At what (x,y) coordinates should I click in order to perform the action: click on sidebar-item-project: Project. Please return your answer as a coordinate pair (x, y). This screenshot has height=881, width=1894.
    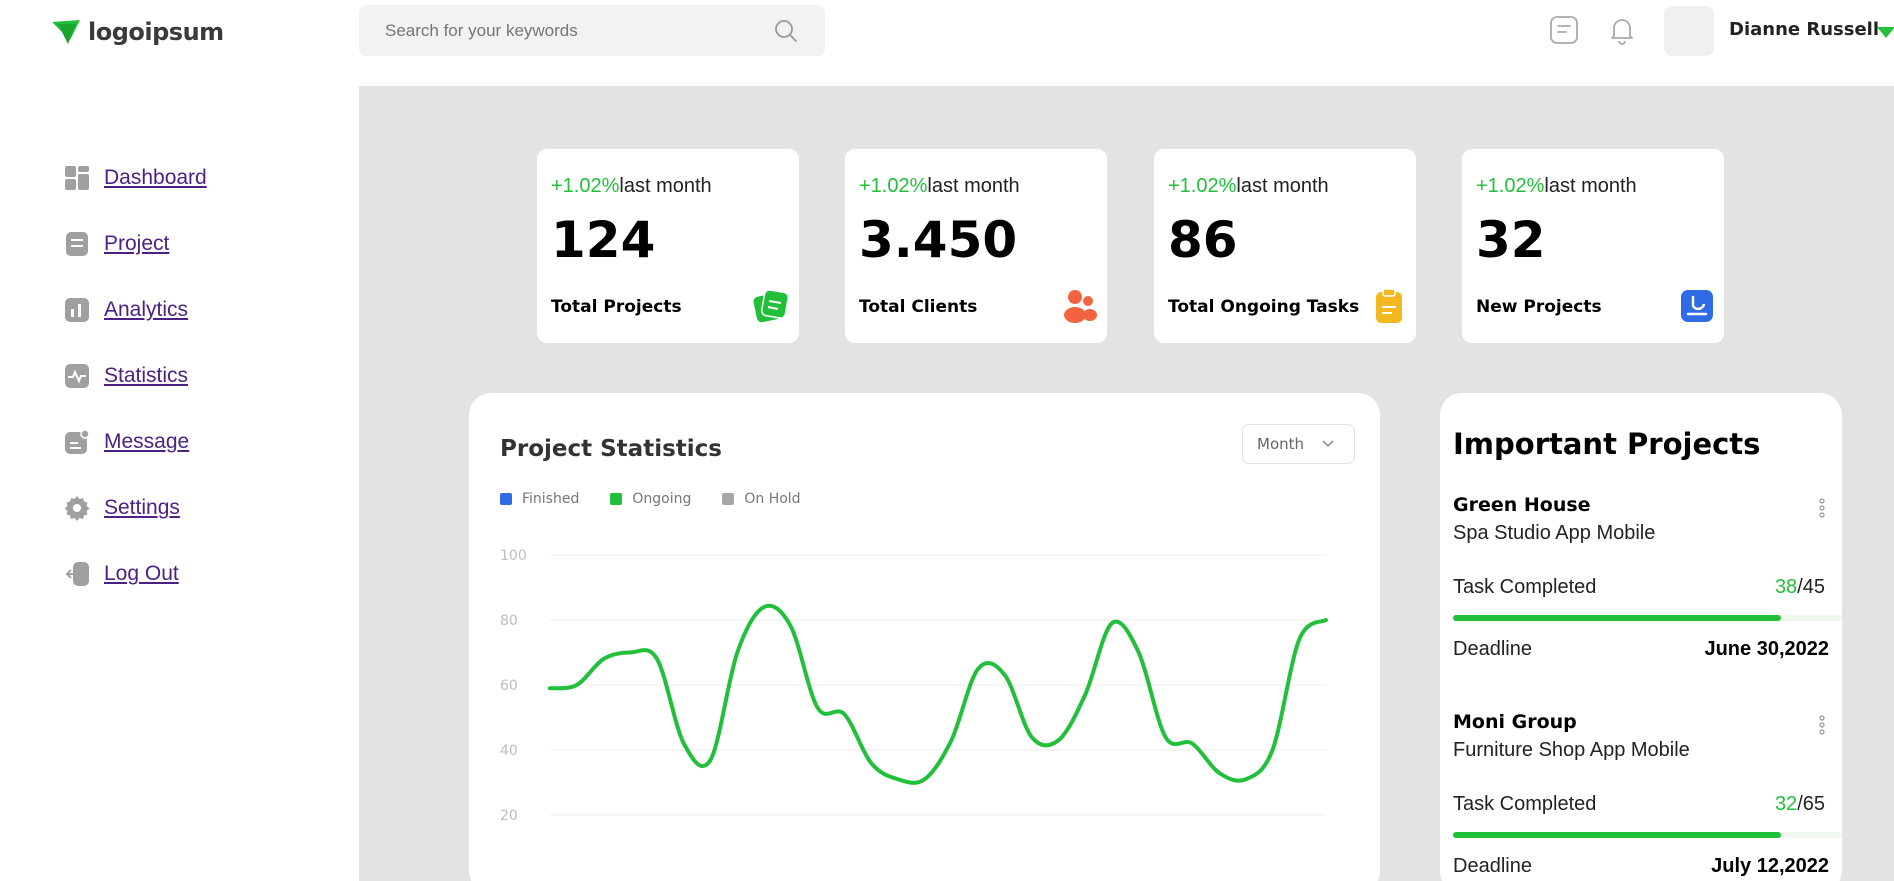
    Looking at the image, I should click on (135, 244).